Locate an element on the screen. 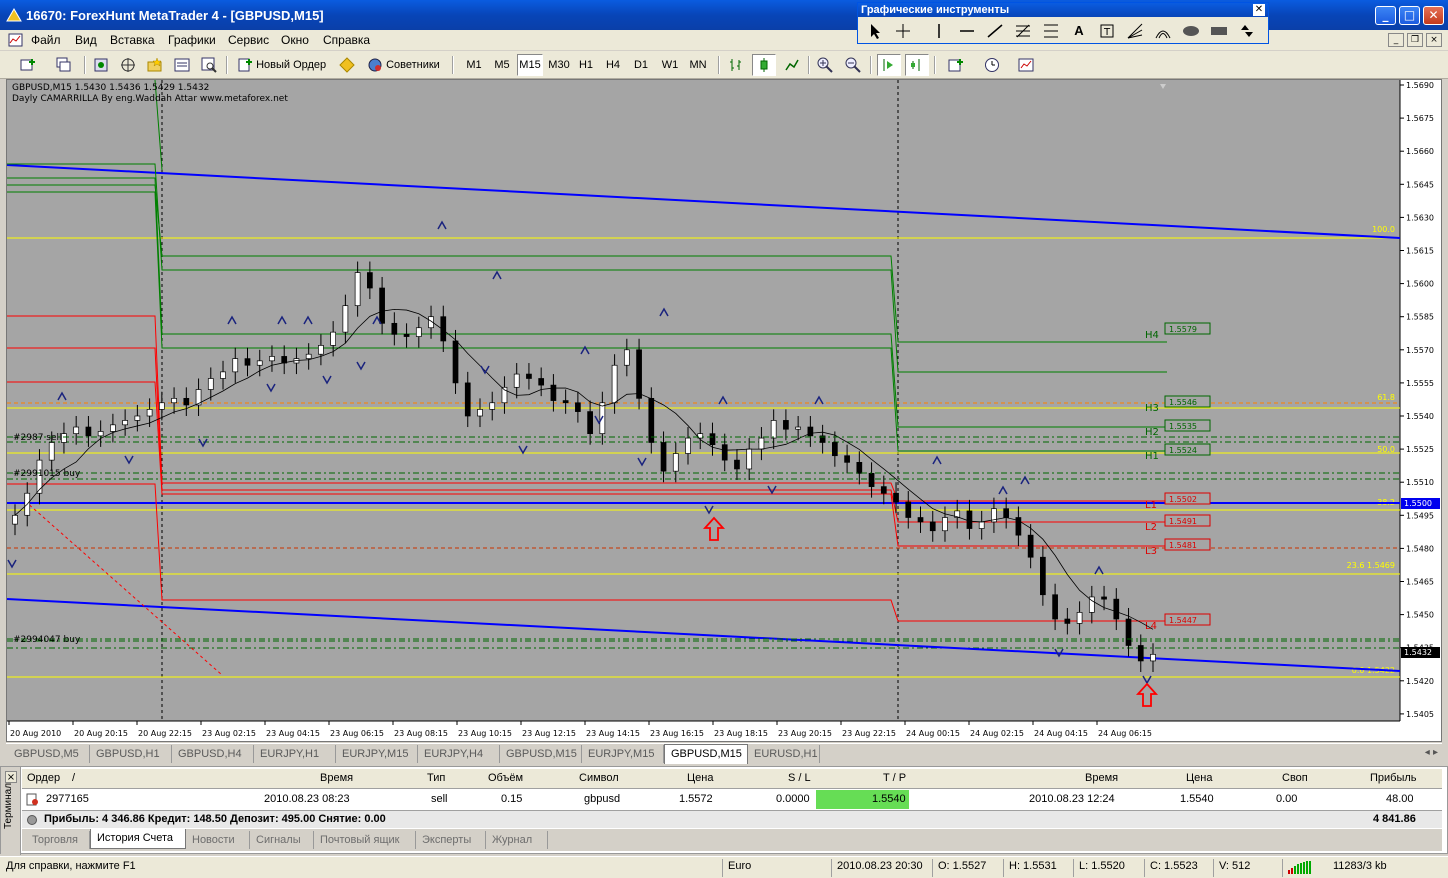 The width and height of the screenshot is (1448, 878). terminal-tab: История Счета is located at coordinates (138, 839).